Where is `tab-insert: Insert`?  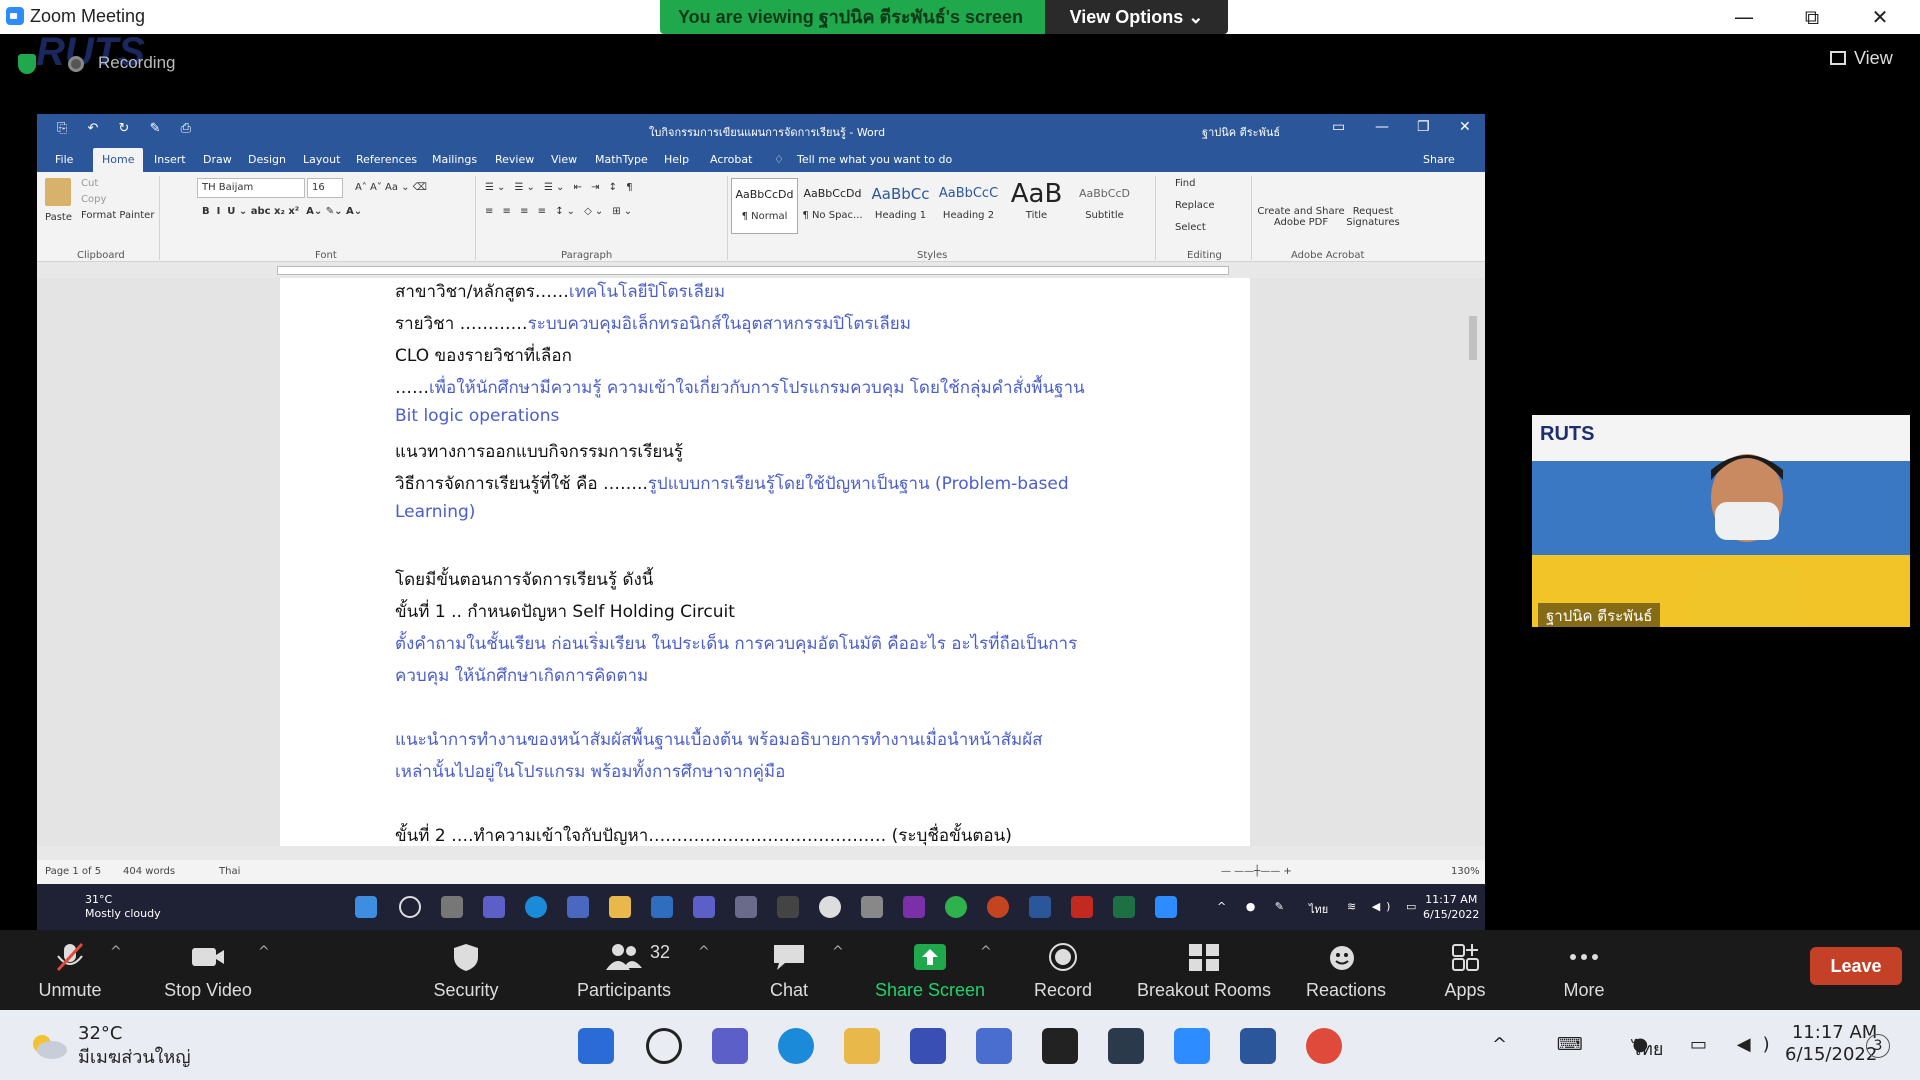
tab-insert: Insert is located at coordinates (170, 159).